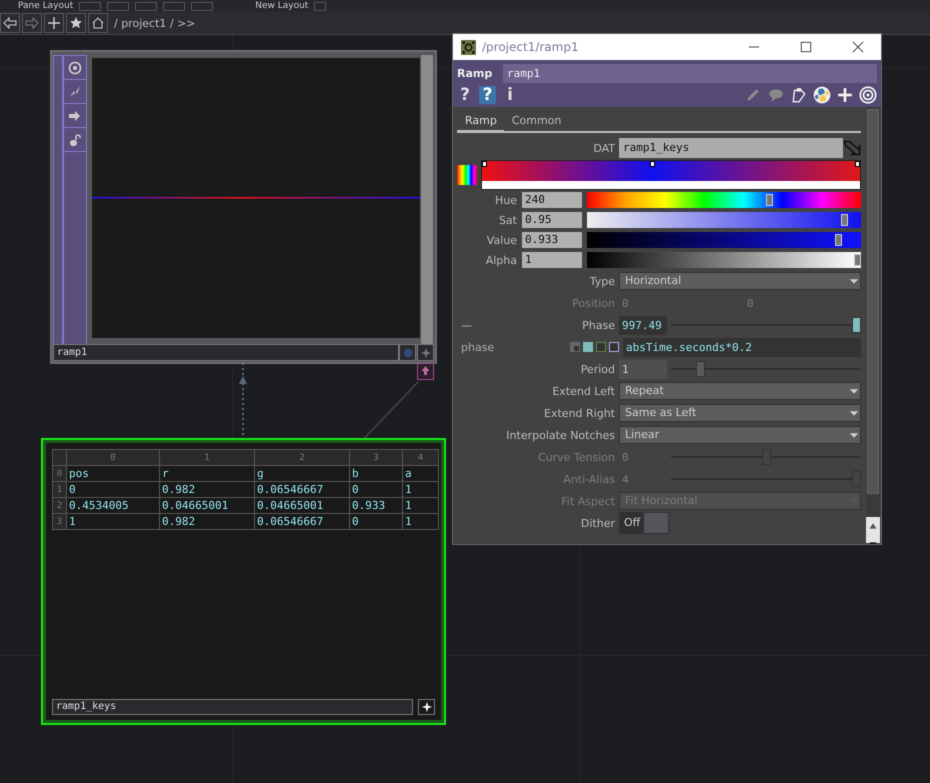 Image resolution: width=930 pixels, height=783 pixels. What do you see at coordinates (552, 220) in the screenshot?
I see `value-field: 0.95` at bounding box center [552, 220].